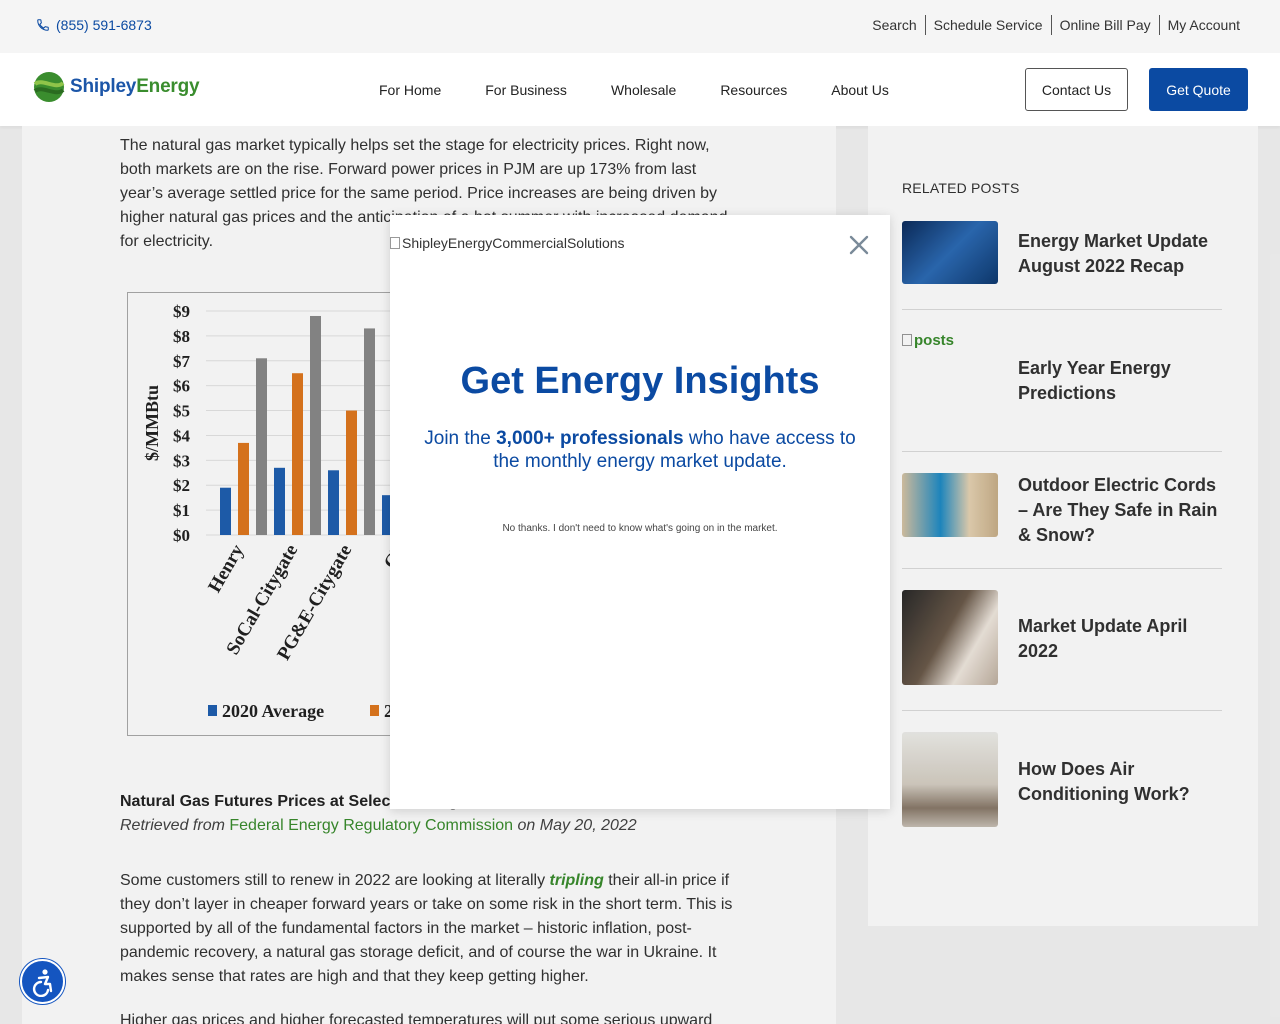 The image size is (1280, 1024). I want to click on accessibility-icon, so click(42, 982).